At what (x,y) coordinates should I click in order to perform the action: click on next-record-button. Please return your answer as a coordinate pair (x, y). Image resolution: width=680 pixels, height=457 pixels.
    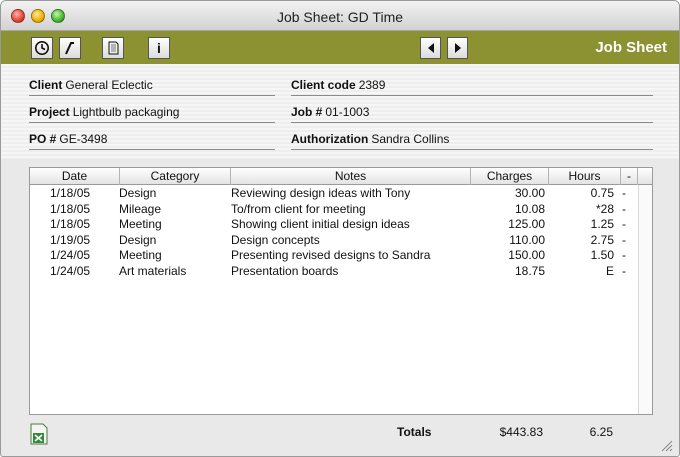
    Looking at the image, I should click on (457, 48).